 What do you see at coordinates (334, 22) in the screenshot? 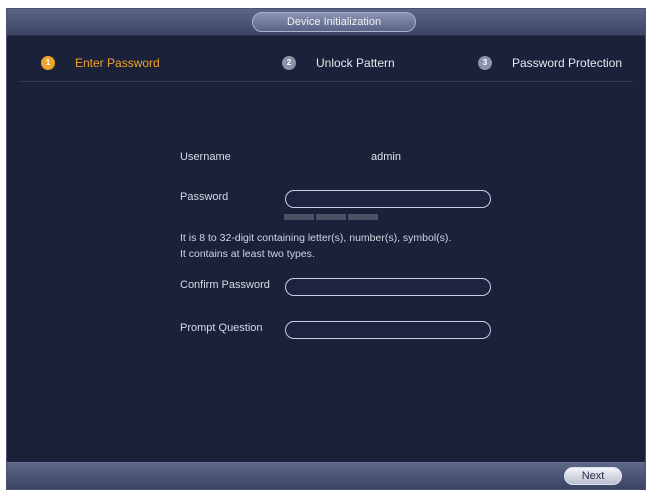
I see `window-title: Device Initialization` at bounding box center [334, 22].